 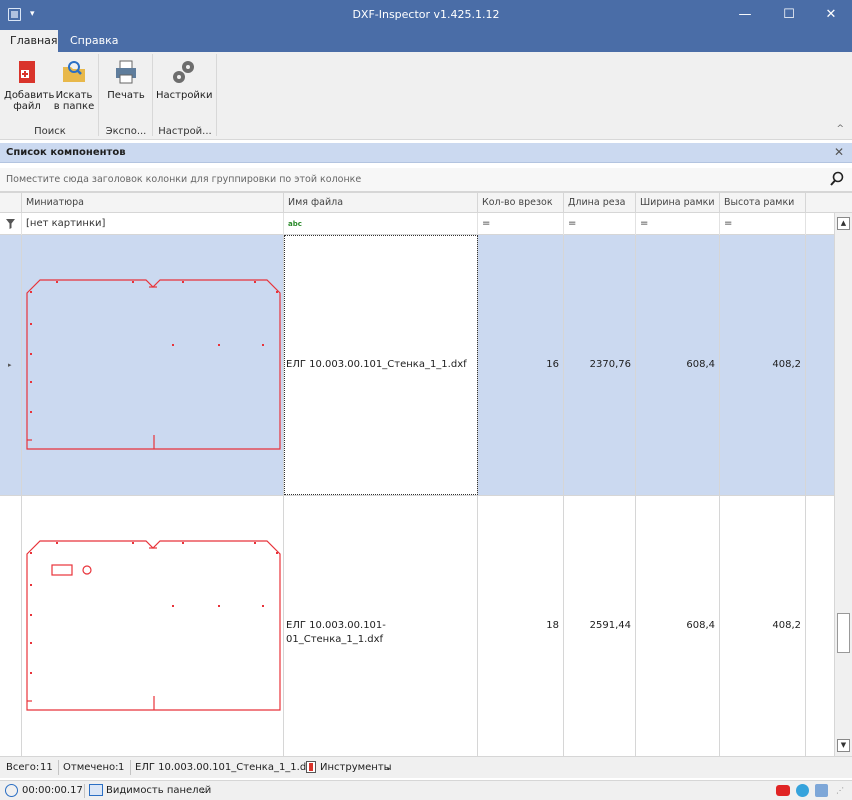 What do you see at coordinates (840, 790) in the screenshot?
I see `resize-grip-icon: ⋰` at bounding box center [840, 790].